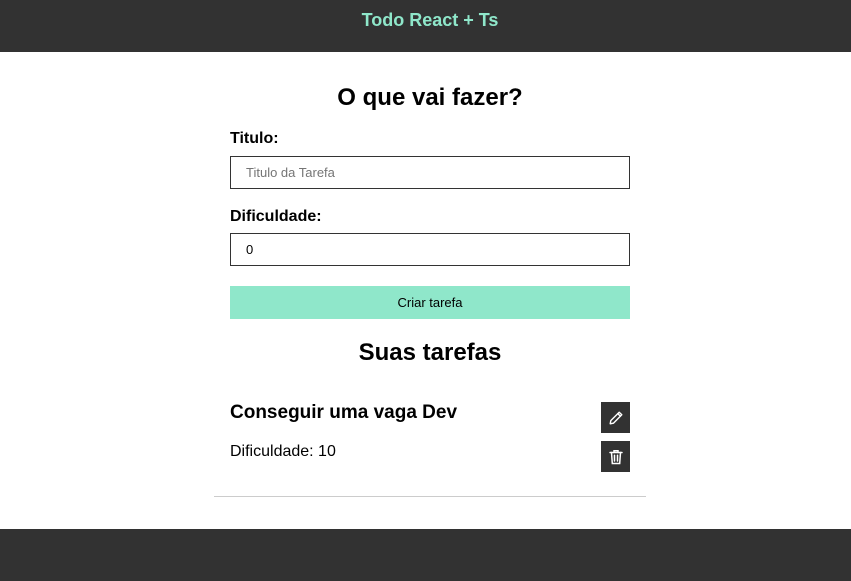 The height and width of the screenshot is (581, 851). Describe the element at coordinates (283, 451) in the screenshot. I see `task-difficulty: Dificuldade: 10` at that location.